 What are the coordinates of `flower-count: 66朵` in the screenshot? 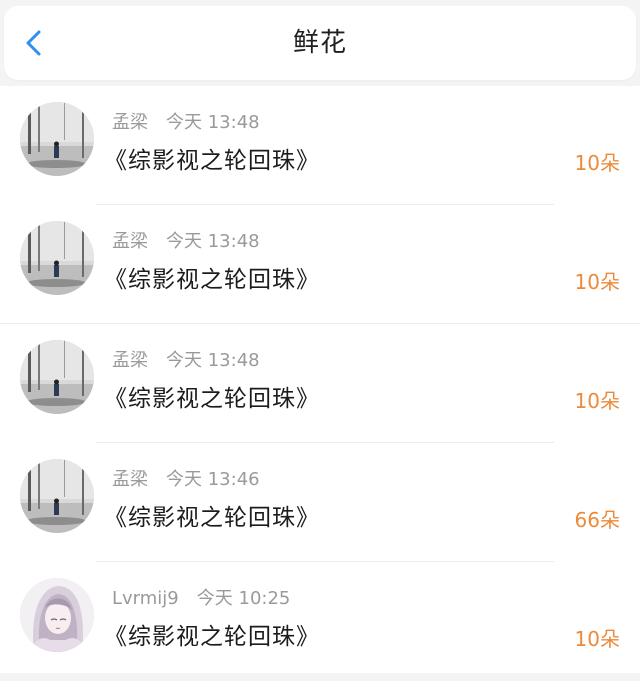 It's located at (597, 520).